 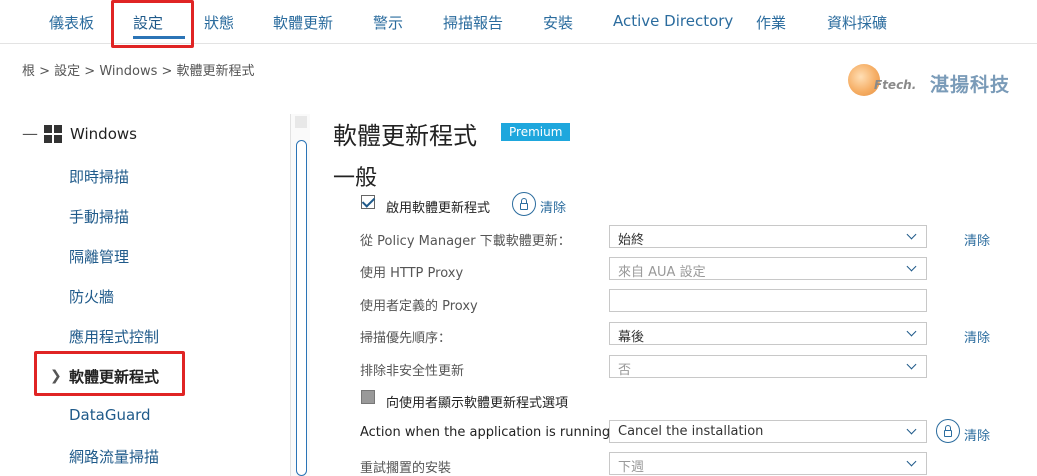 I want to click on sidebar-item-software-updater: 軟體更新程式, so click(x=114, y=376).